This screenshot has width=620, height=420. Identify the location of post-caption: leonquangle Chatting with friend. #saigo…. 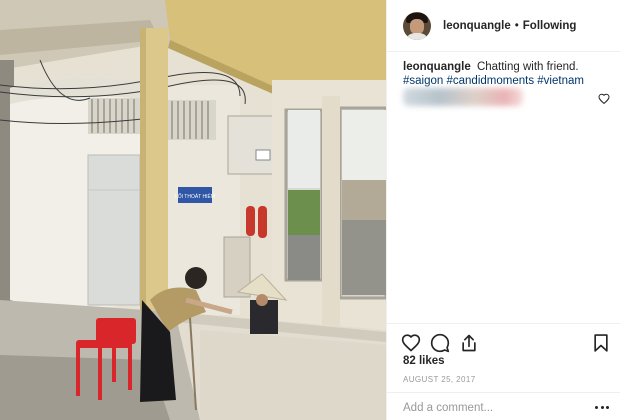
(506, 74).